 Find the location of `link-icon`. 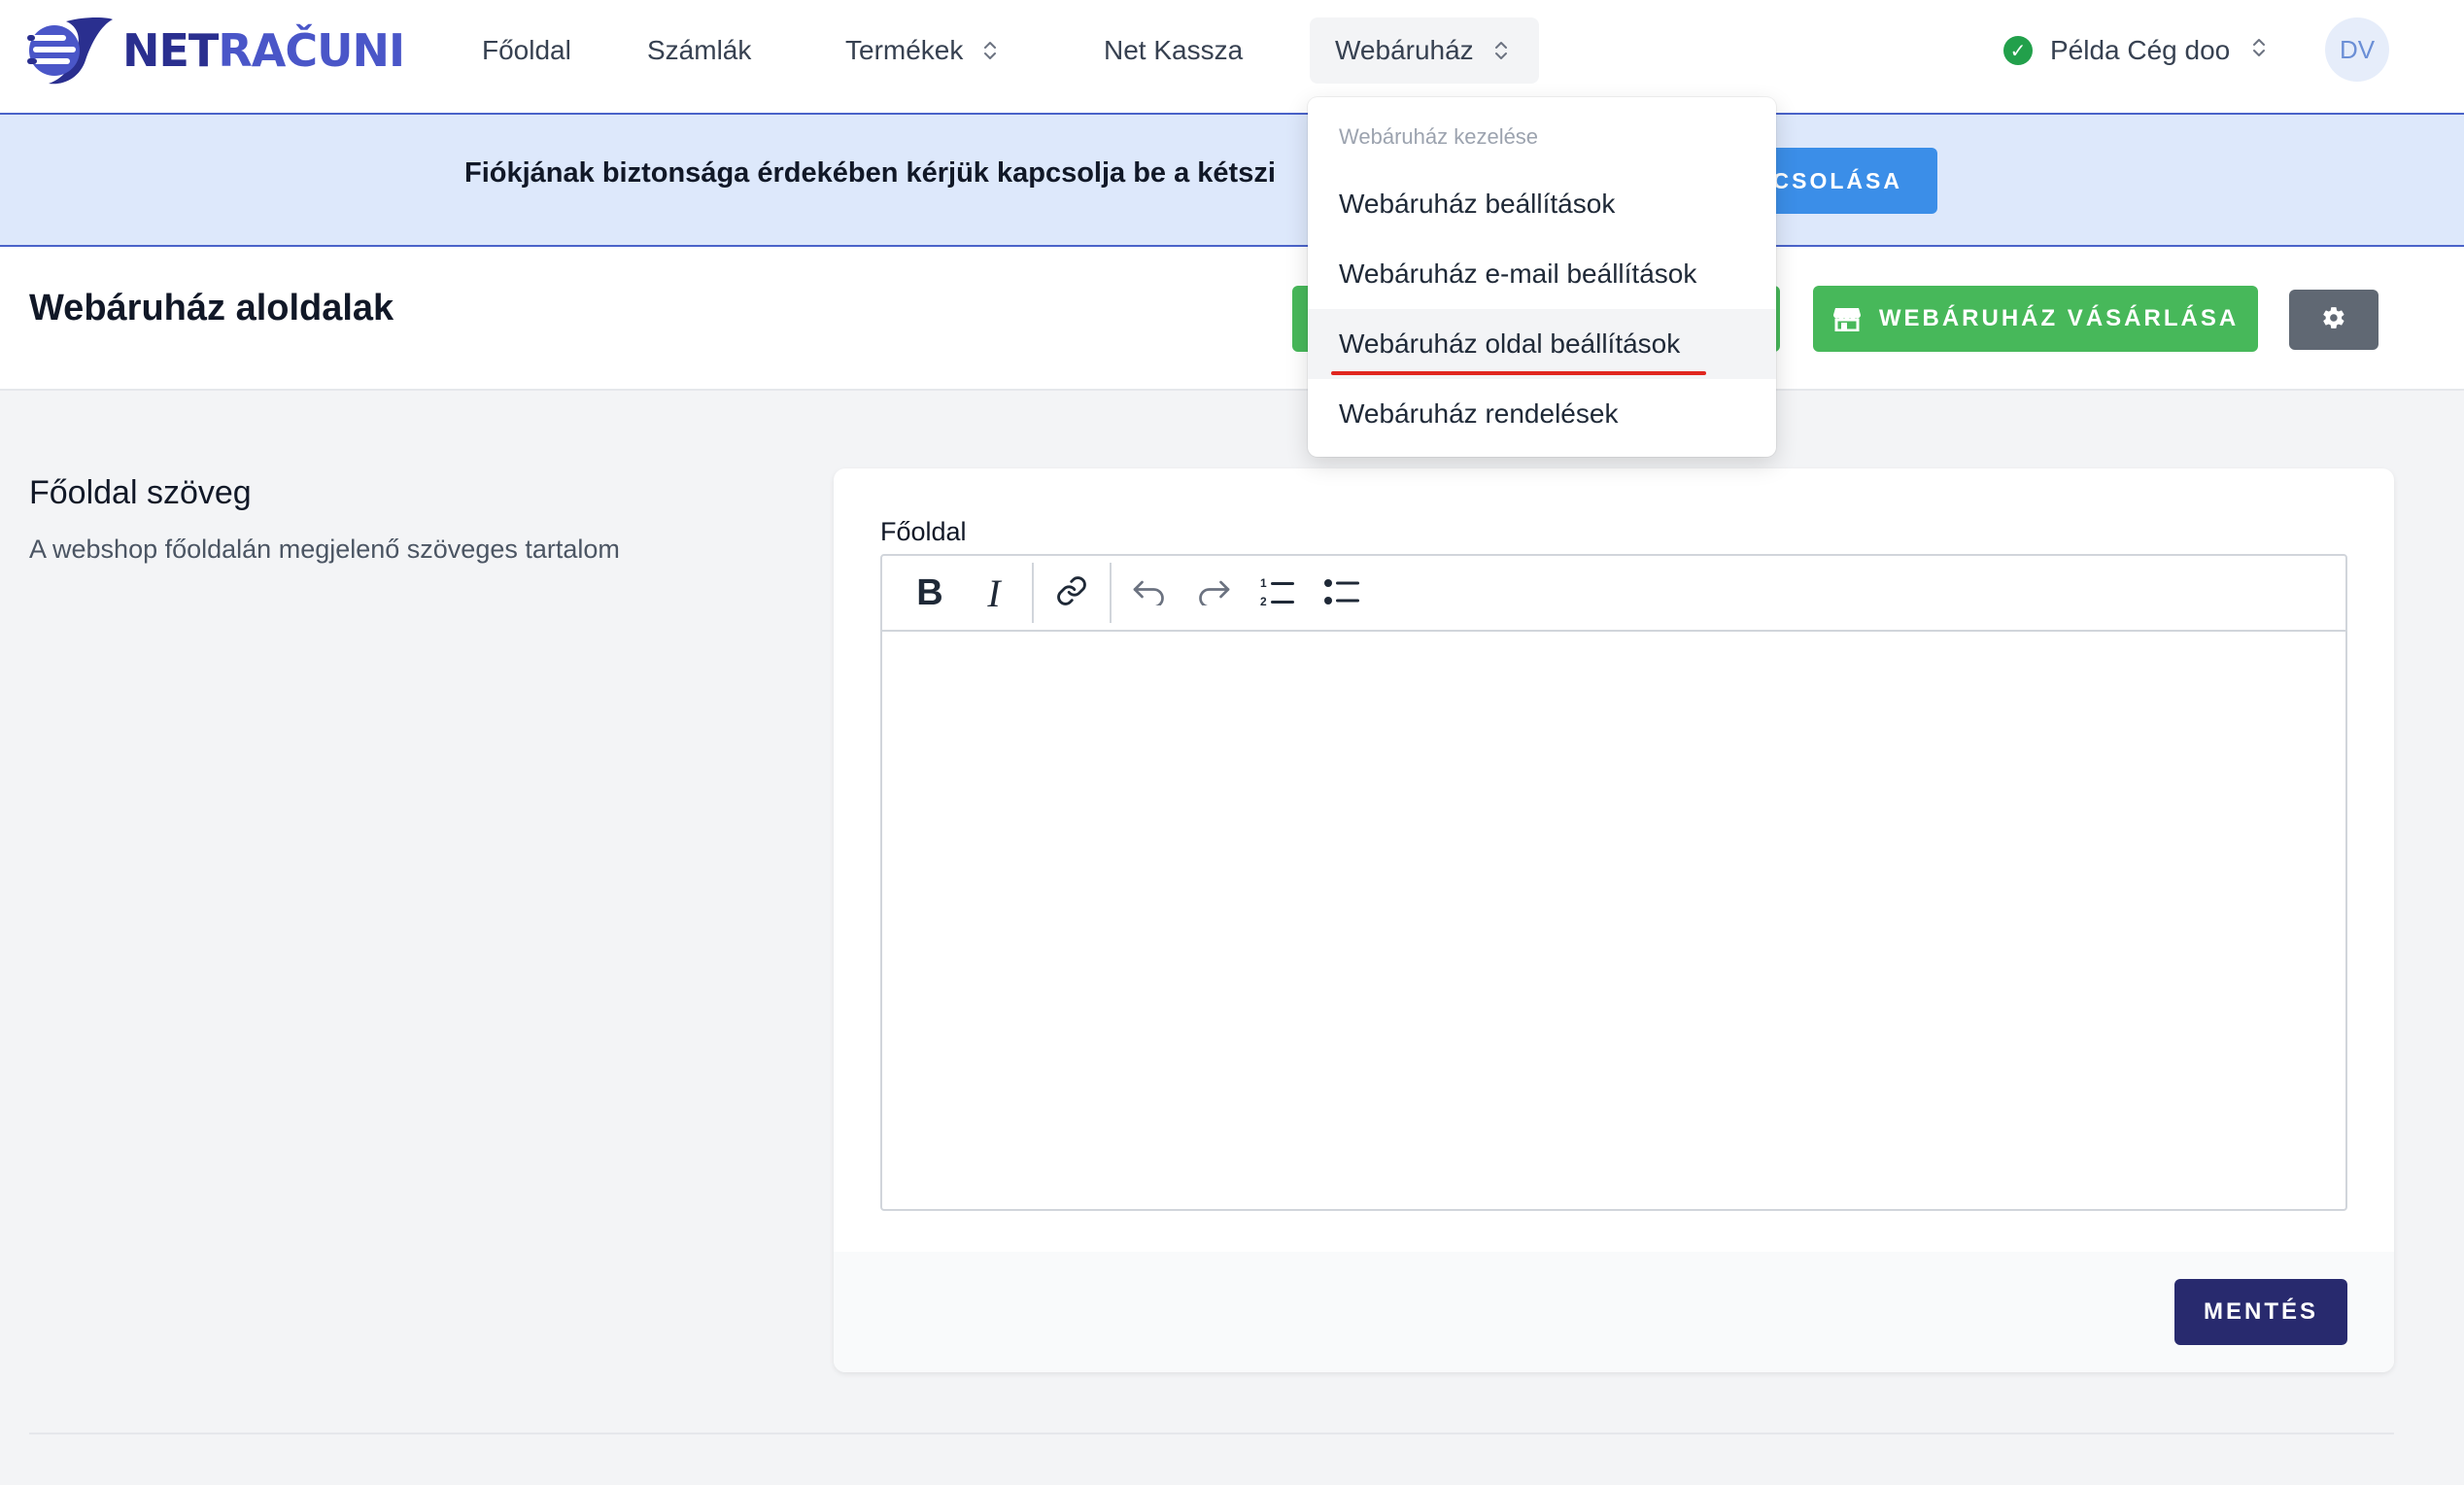

link-icon is located at coordinates (1071, 593).